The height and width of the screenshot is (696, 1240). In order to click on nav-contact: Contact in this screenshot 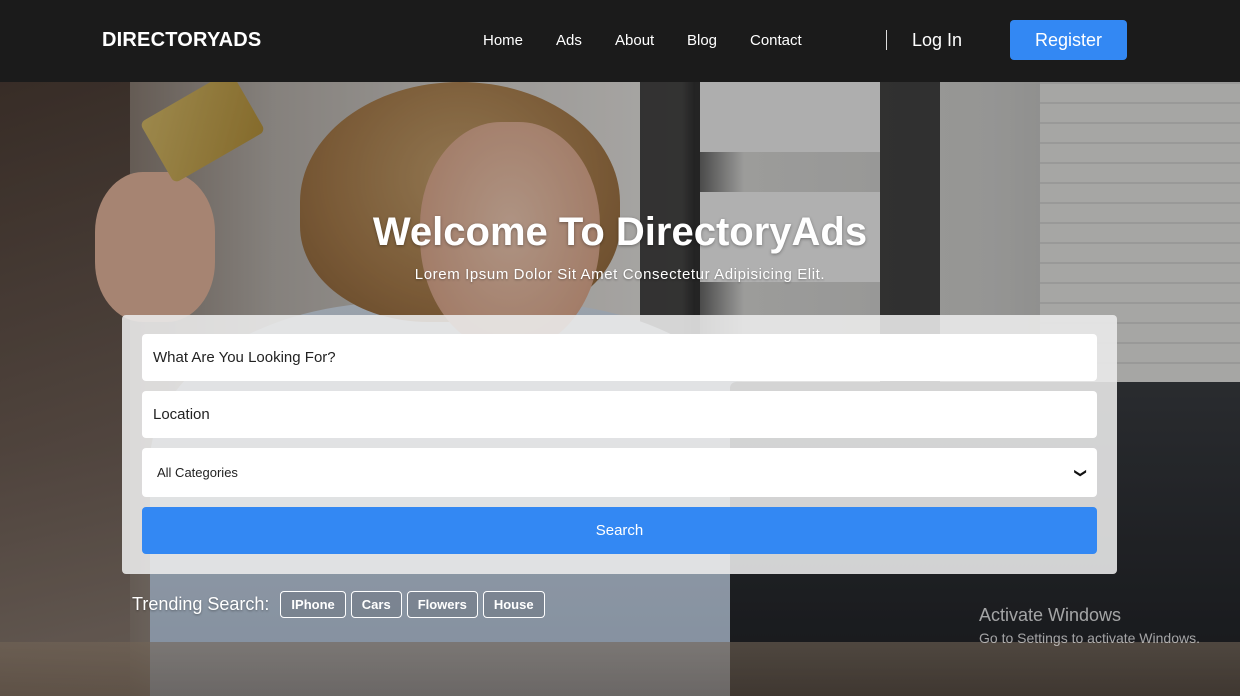, I will do `click(776, 40)`.